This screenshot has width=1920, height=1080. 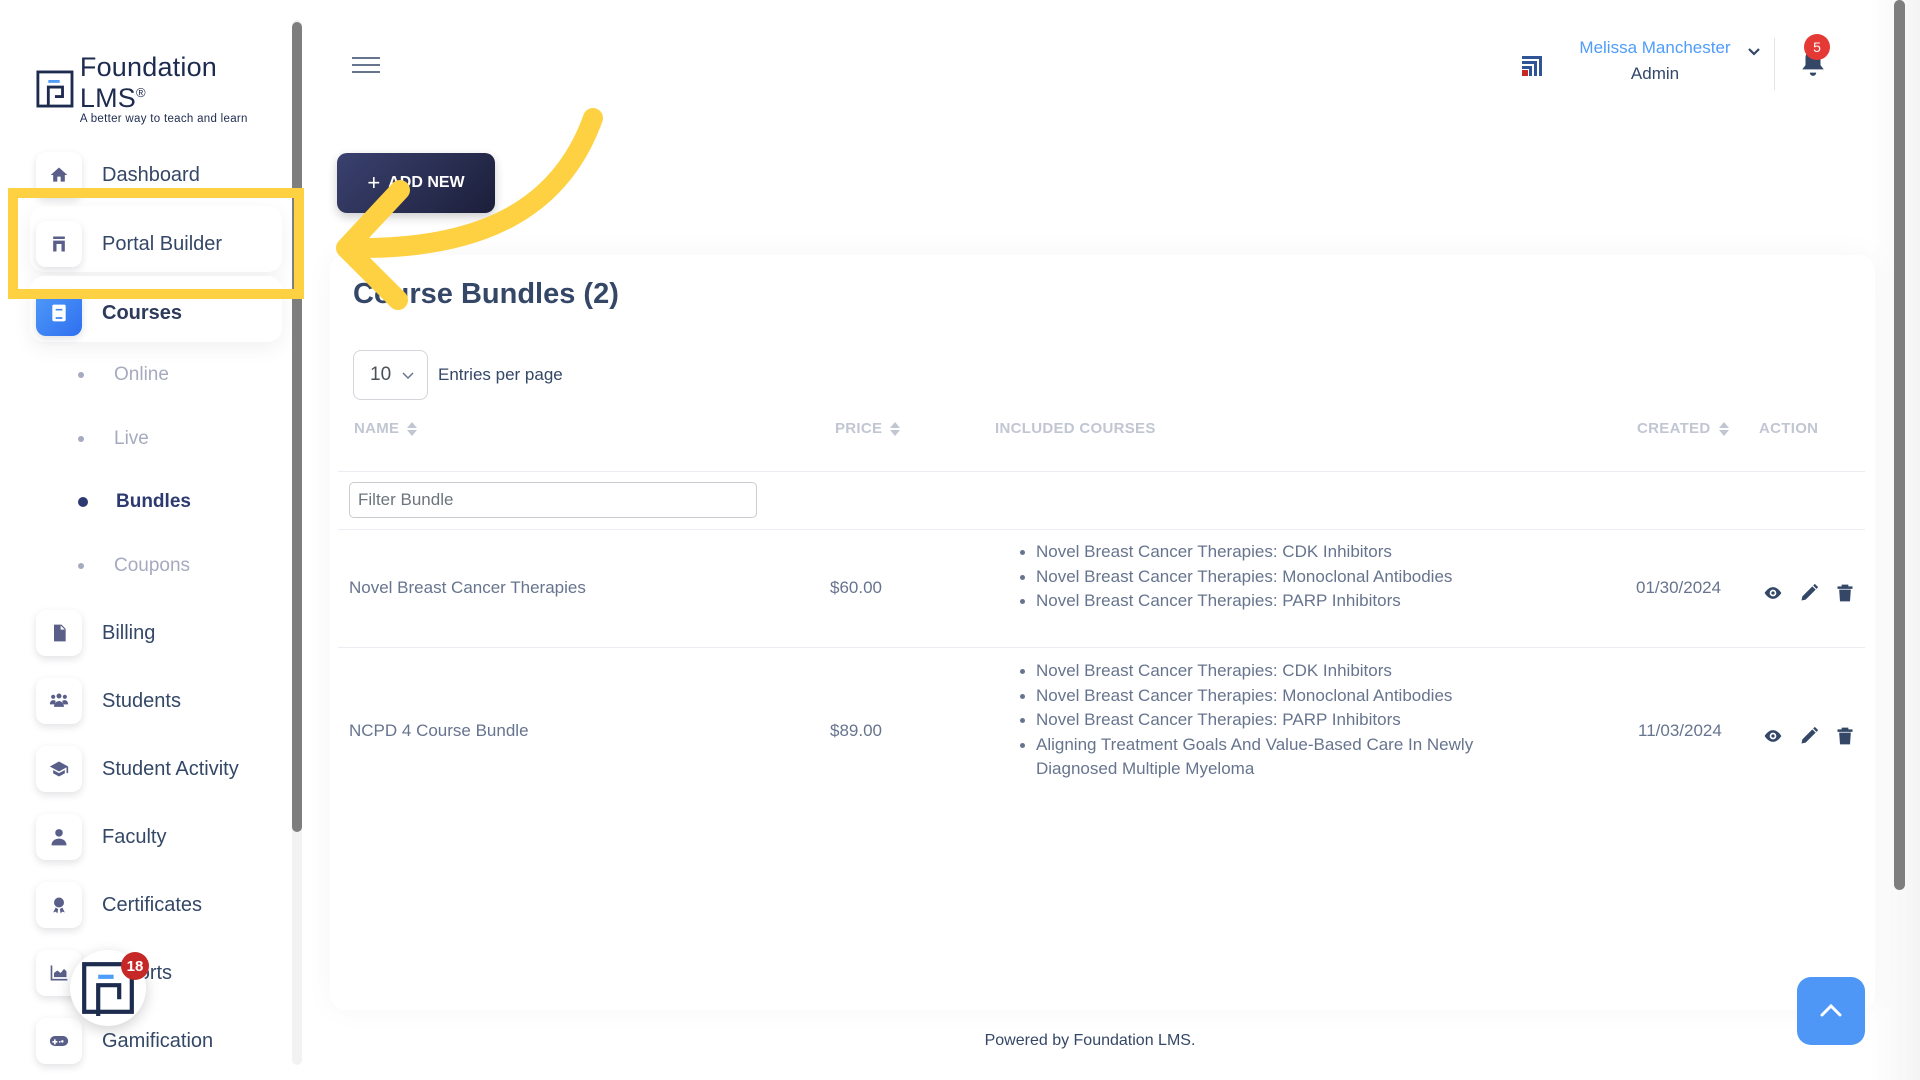 What do you see at coordinates (366, 66) in the screenshot?
I see `menu-toggle-button` at bounding box center [366, 66].